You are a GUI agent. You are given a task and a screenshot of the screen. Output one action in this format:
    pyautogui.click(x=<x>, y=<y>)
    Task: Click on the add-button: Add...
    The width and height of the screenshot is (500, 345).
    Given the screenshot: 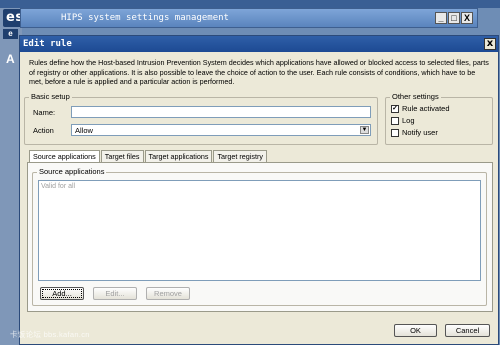 What is the action you would take?
    pyautogui.click(x=62, y=293)
    